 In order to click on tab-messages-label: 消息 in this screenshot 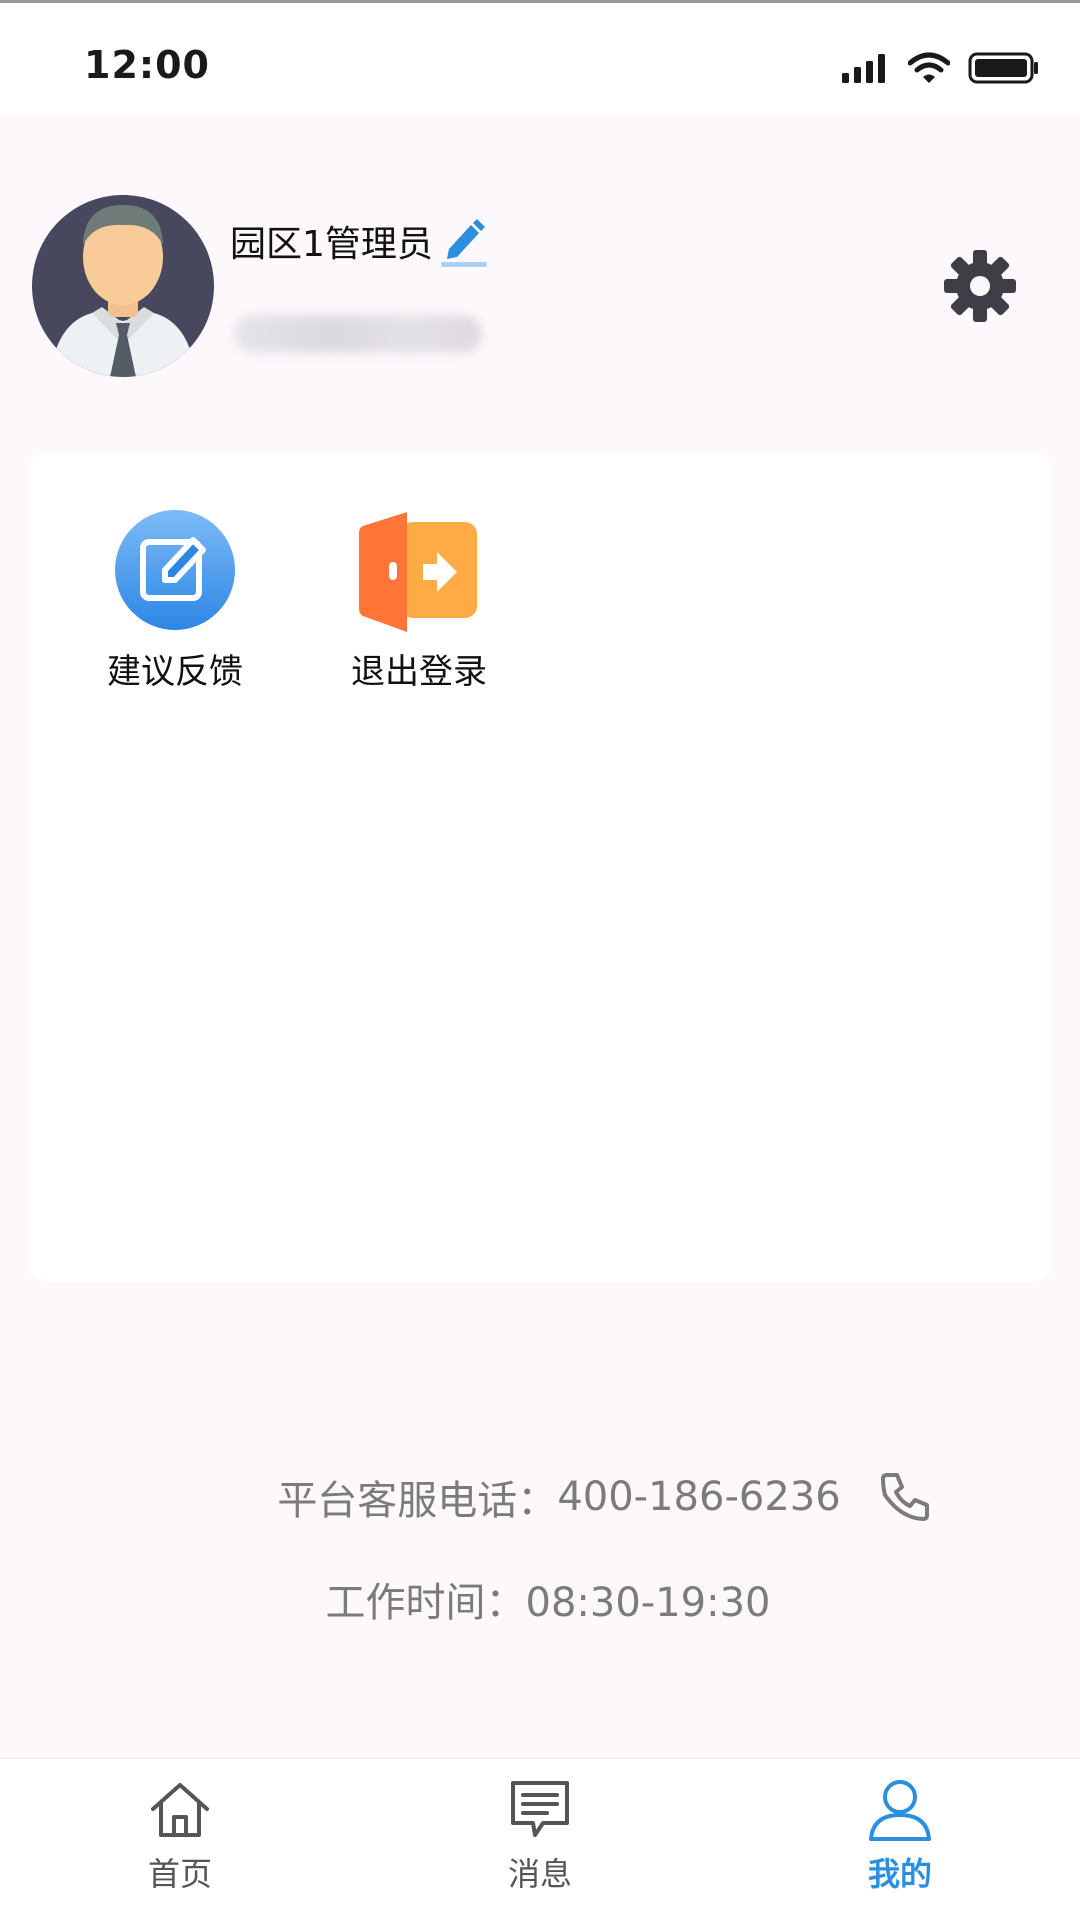, I will do `click(539, 1874)`.